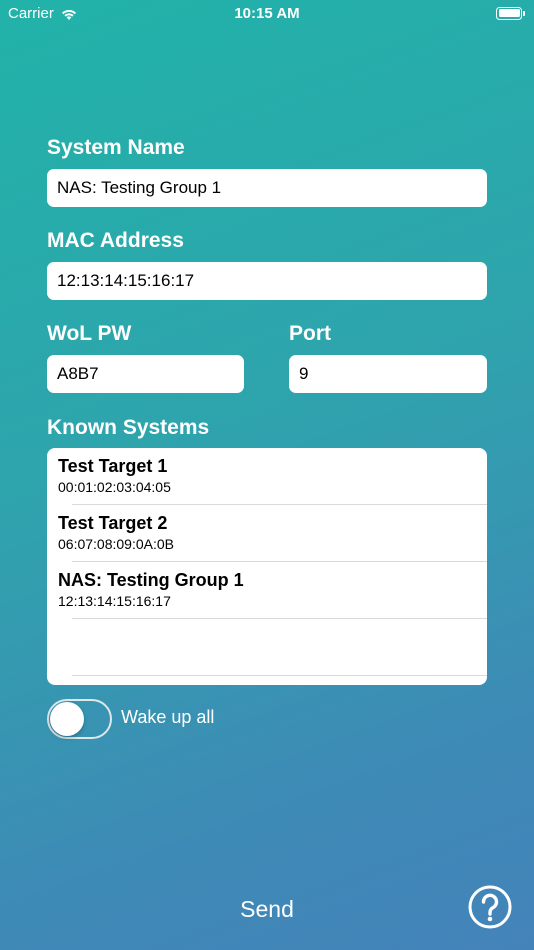  What do you see at coordinates (145, 374) in the screenshot?
I see `wol-pw-field` at bounding box center [145, 374].